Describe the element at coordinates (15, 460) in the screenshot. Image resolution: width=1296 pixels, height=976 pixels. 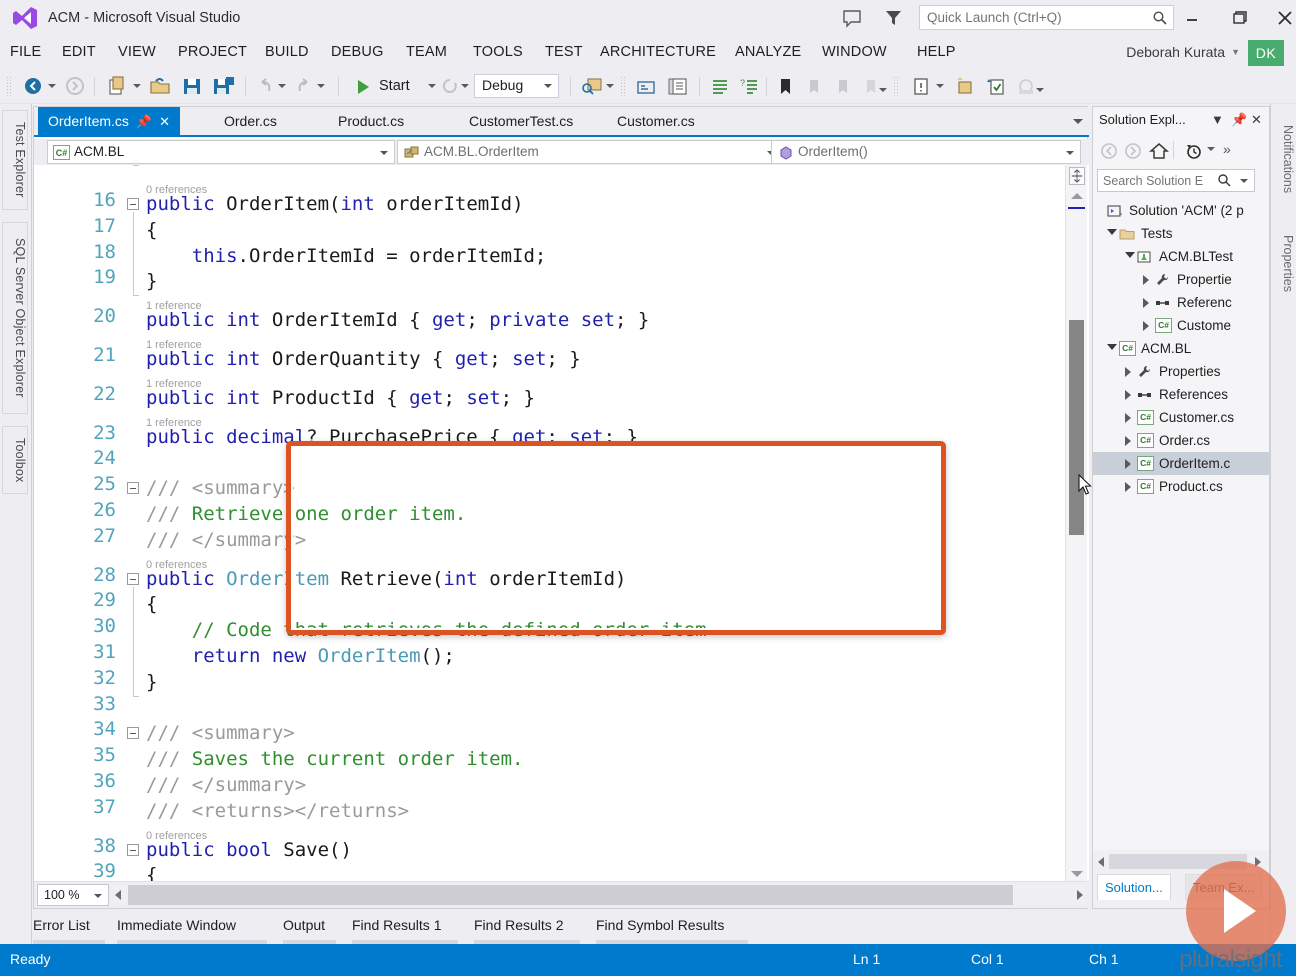
I see `sidebar-item-toolbox: Toolbox` at that location.